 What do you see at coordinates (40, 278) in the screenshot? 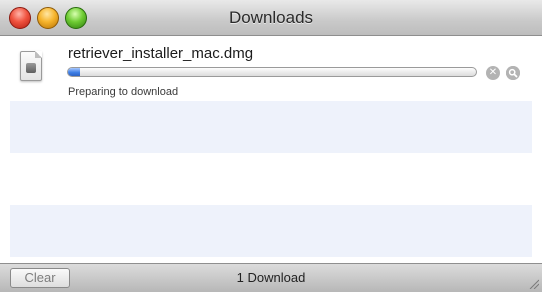
I see `clear-button: Clear` at bounding box center [40, 278].